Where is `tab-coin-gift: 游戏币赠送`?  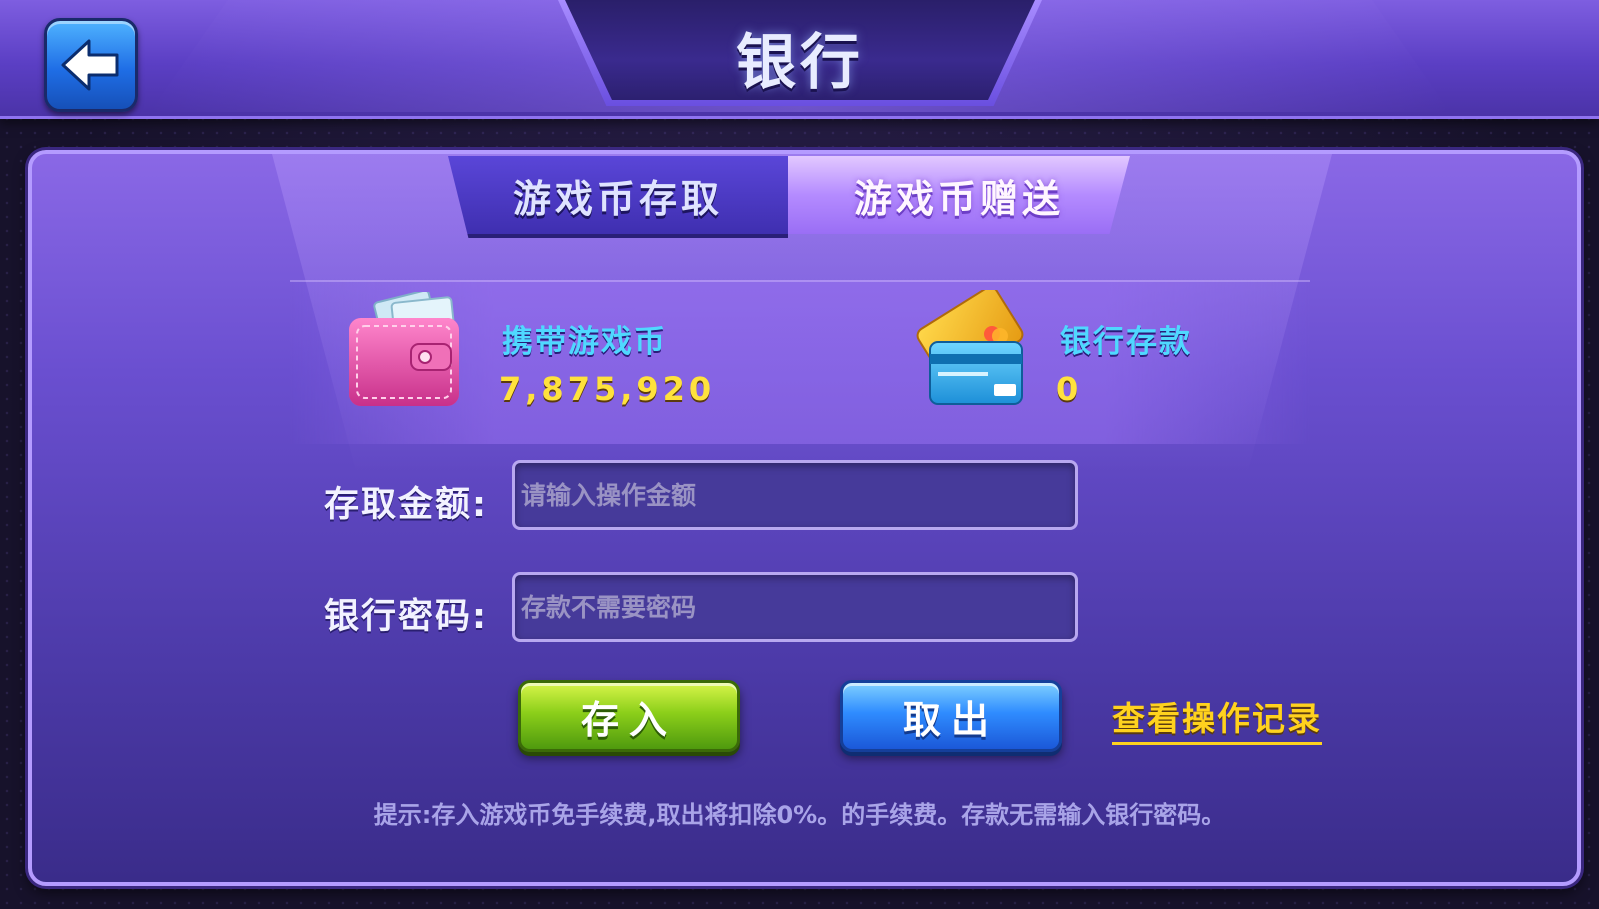
tab-coin-gift: 游戏币赠送 is located at coordinates (959, 195).